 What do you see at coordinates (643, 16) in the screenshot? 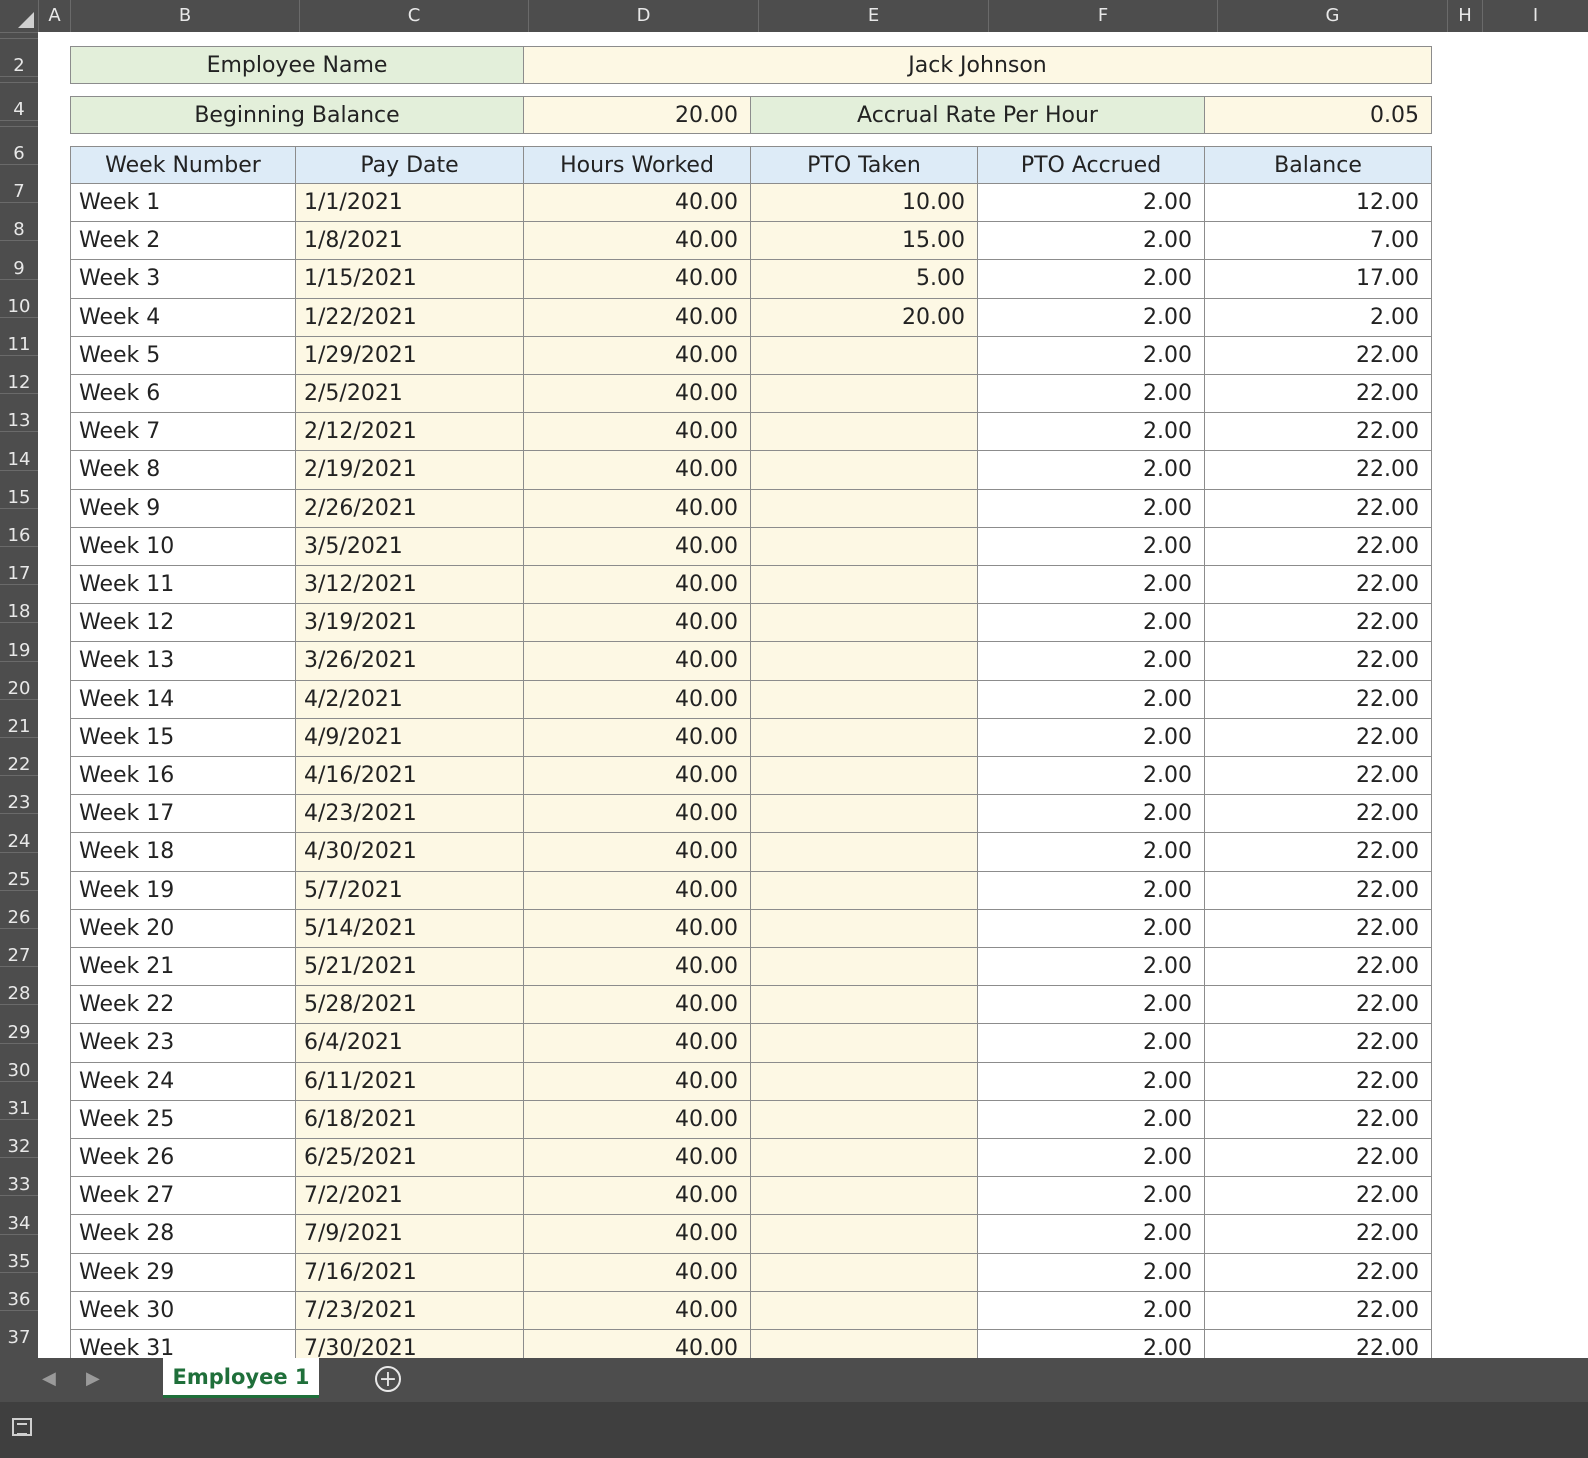
I see `column-header-d: D` at bounding box center [643, 16].